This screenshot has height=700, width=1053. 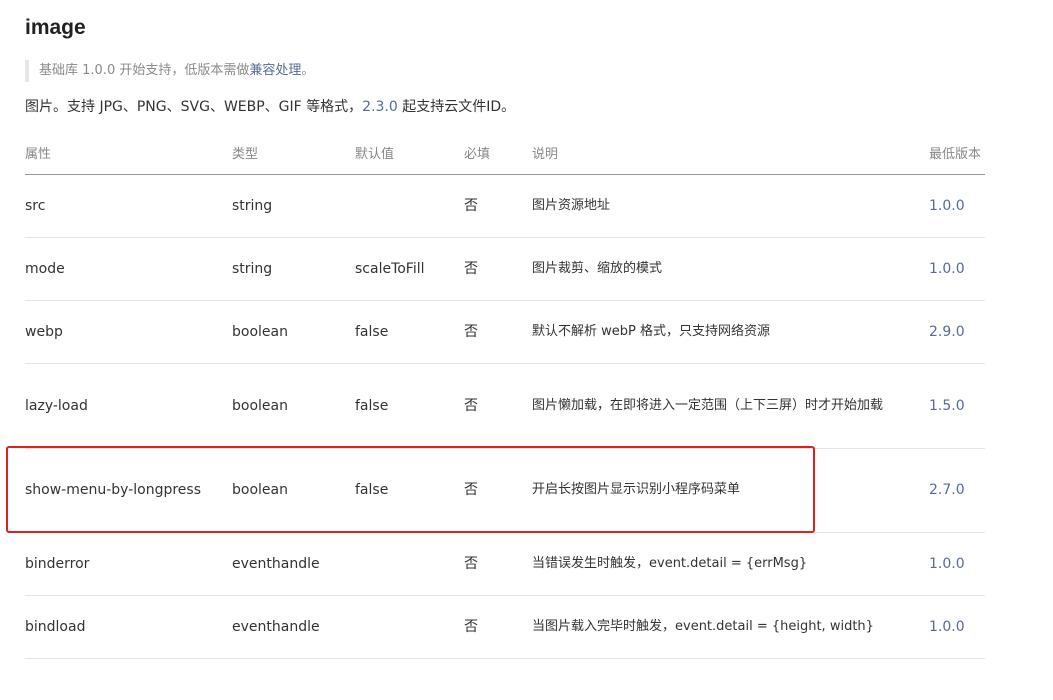 I want to click on cell-version: 1.5.0, so click(x=957, y=406).